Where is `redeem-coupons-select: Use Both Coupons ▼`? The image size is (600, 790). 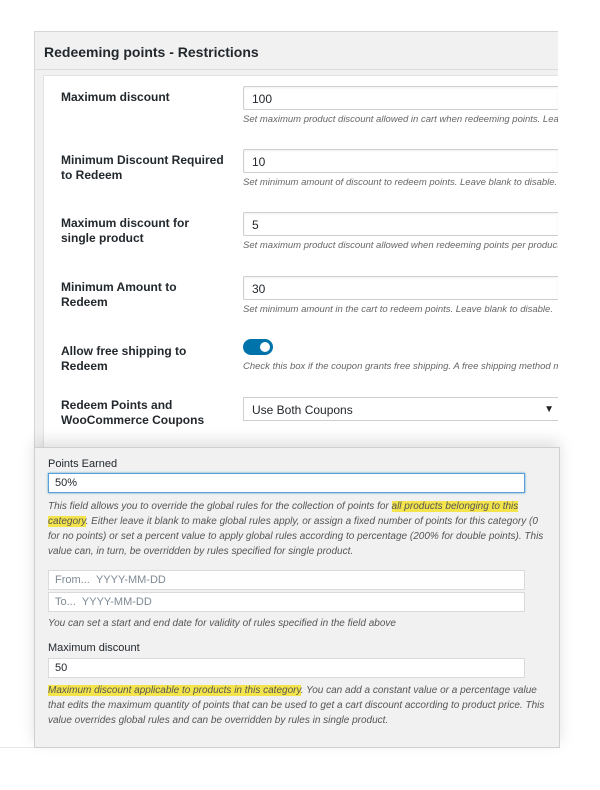 redeem-coupons-select: Use Both Coupons ▼ is located at coordinates (400, 409).